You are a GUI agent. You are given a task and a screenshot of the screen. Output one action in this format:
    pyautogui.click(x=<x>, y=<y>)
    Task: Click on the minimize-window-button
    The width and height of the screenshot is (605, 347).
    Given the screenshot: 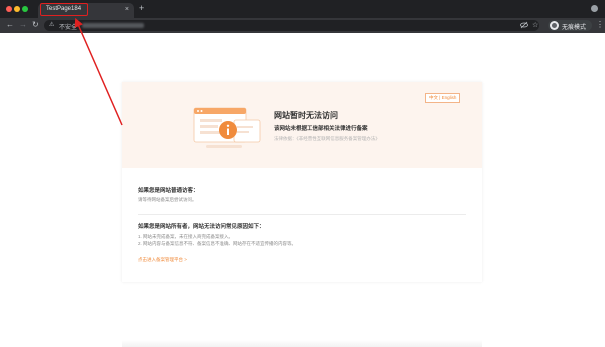 What is the action you would take?
    pyautogui.click(x=17, y=9)
    